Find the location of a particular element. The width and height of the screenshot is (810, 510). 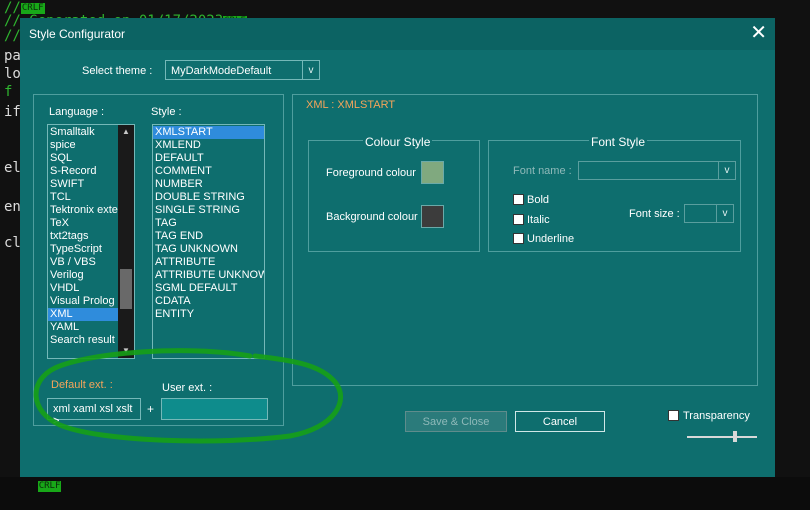

annotation-scribble is located at coordinates (188, 396).